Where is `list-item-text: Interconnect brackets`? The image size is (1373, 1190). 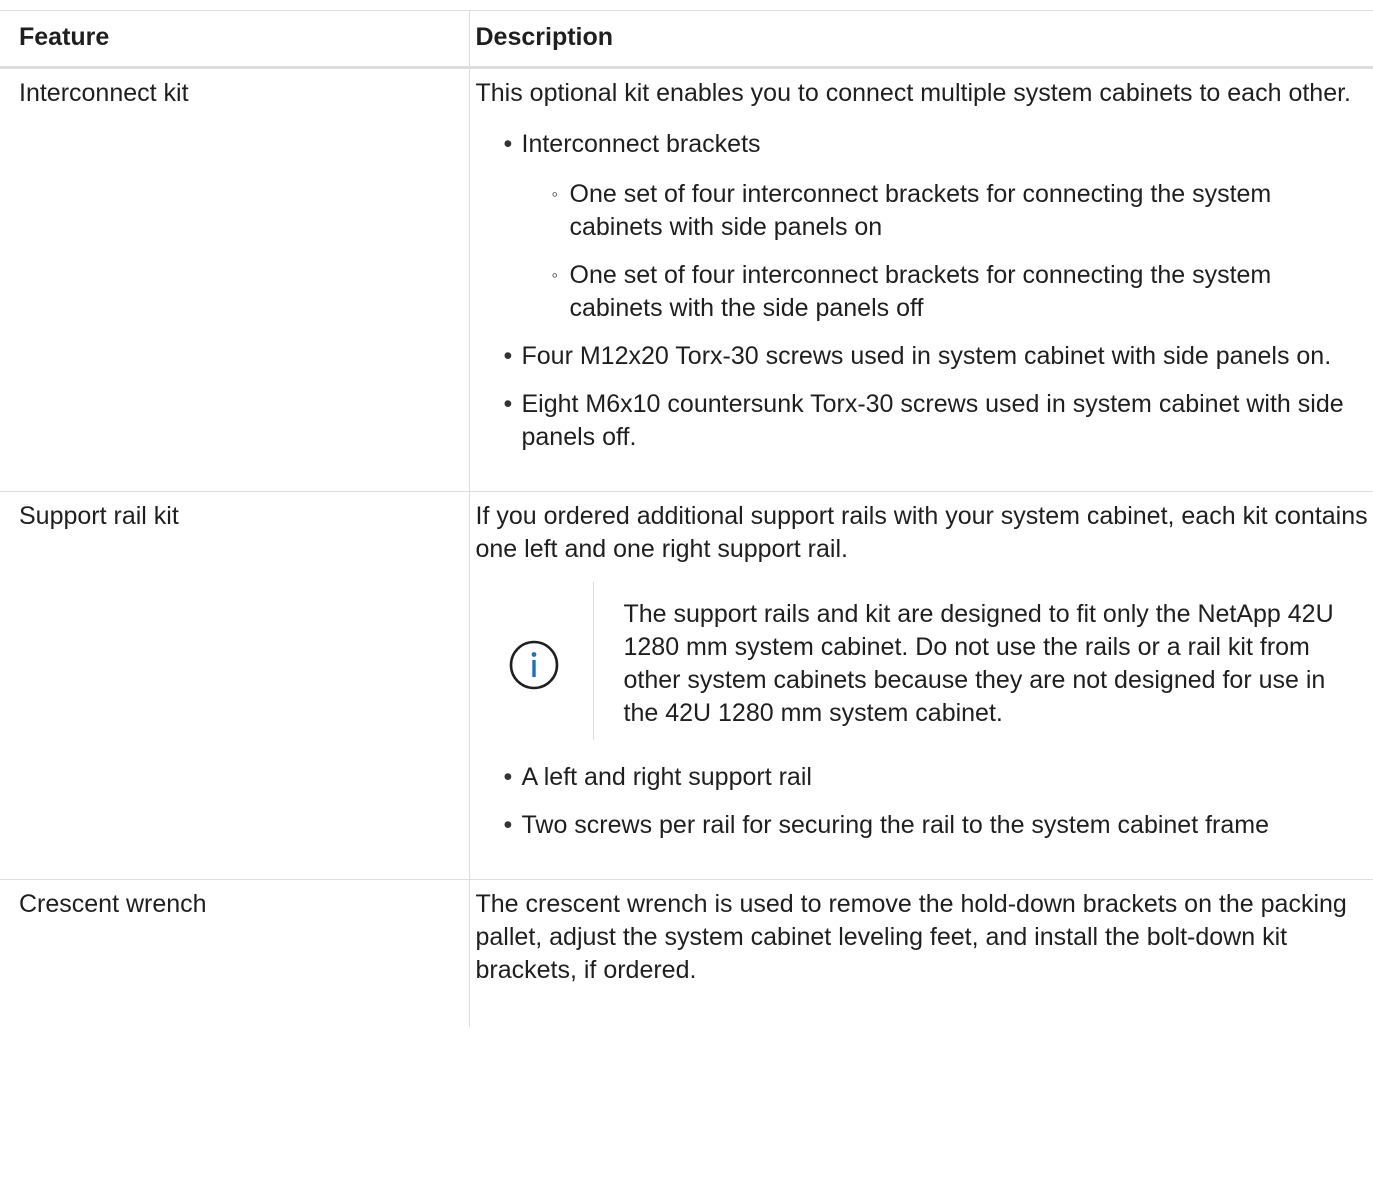 list-item-text: Interconnect brackets is located at coordinates (641, 144).